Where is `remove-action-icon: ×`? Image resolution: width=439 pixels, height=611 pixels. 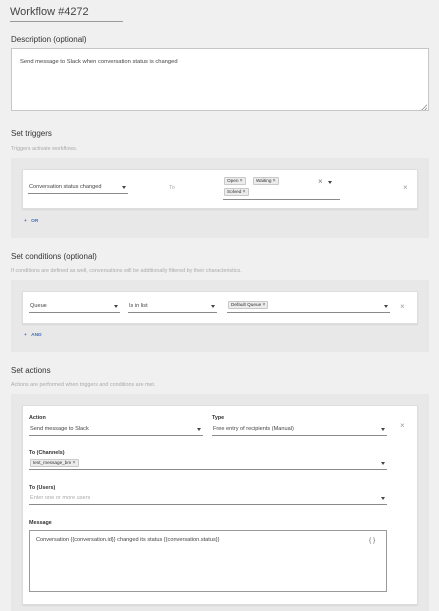 remove-action-icon: × is located at coordinates (402, 426).